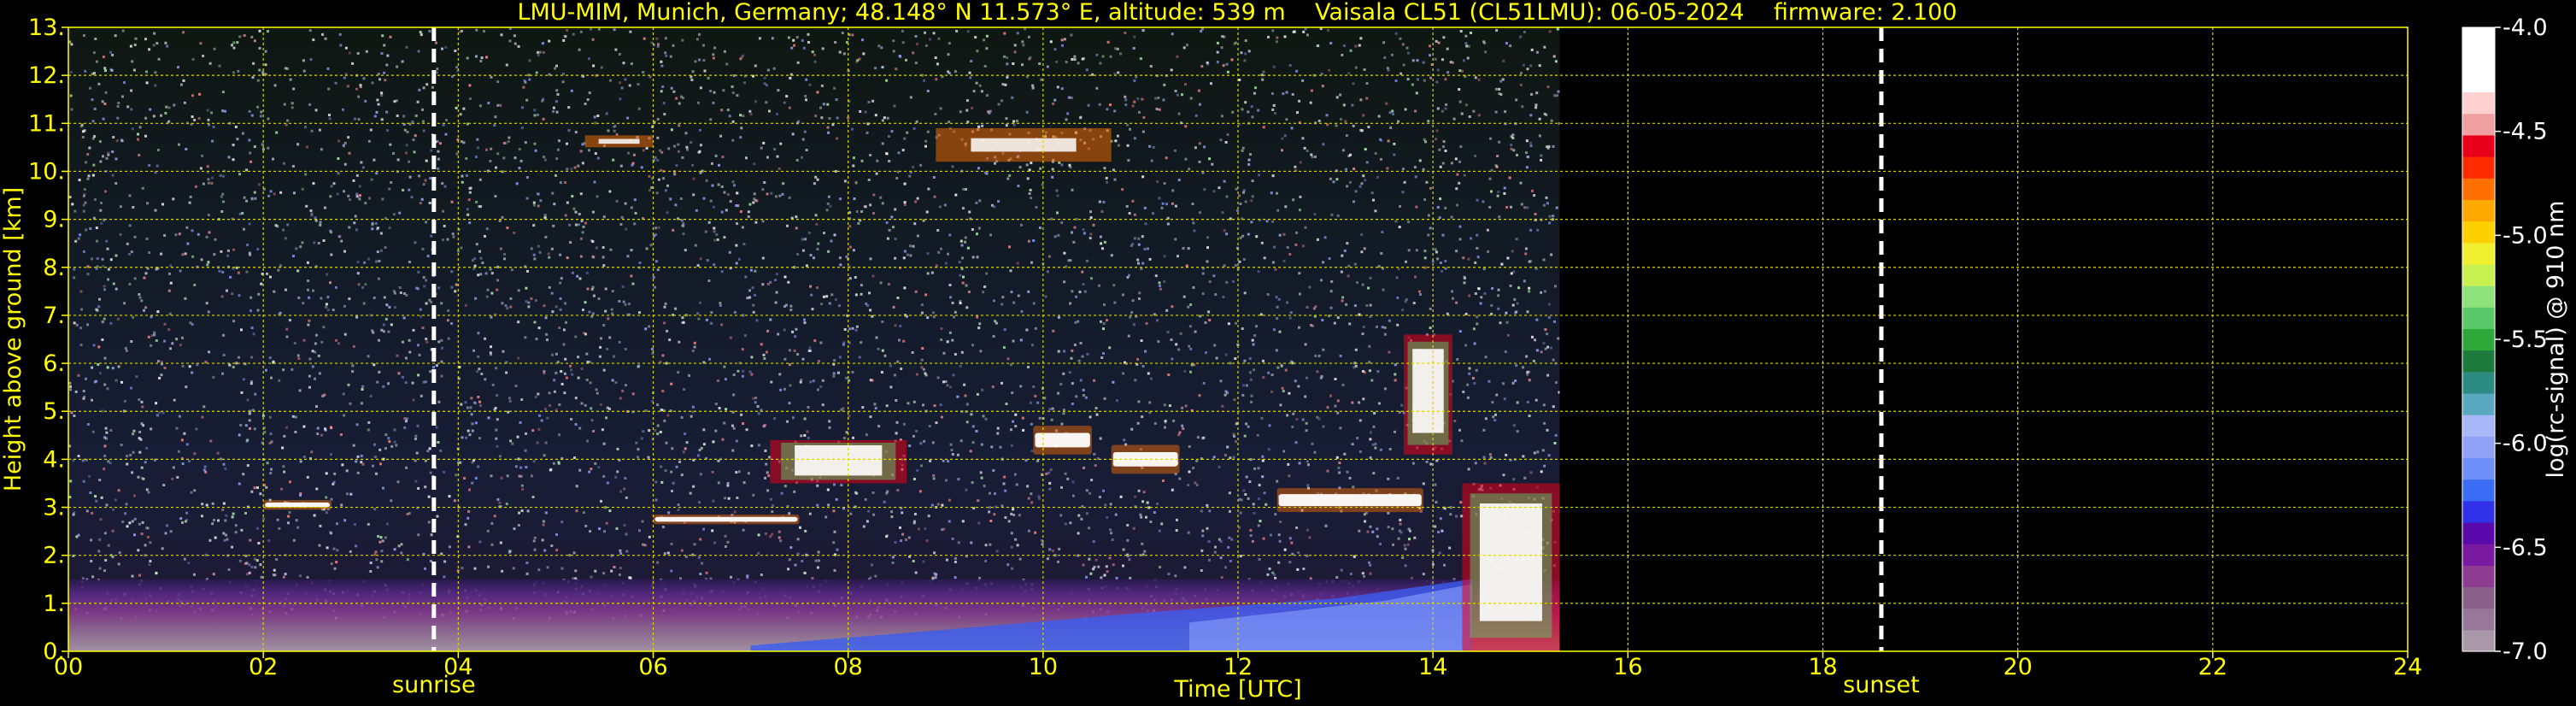 The height and width of the screenshot is (706, 2576). I want to click on x-tick-label: 06, so click(652, 667).